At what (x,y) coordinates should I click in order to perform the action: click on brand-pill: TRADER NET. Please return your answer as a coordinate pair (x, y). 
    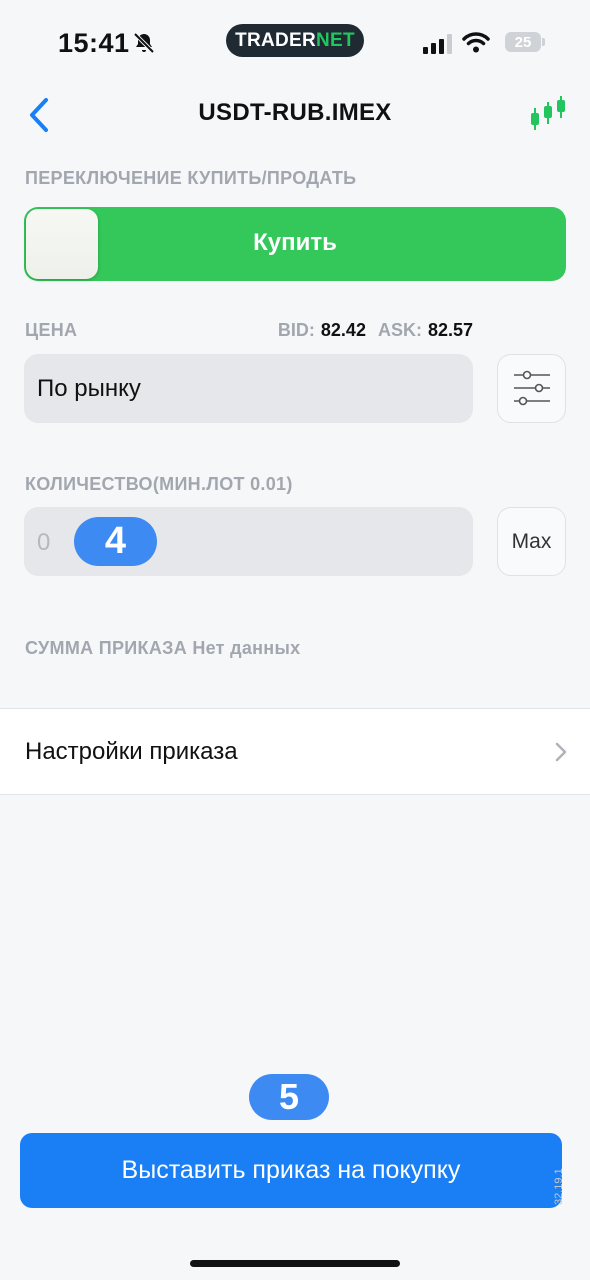
    Looking at the image, I should click on (295, 40).